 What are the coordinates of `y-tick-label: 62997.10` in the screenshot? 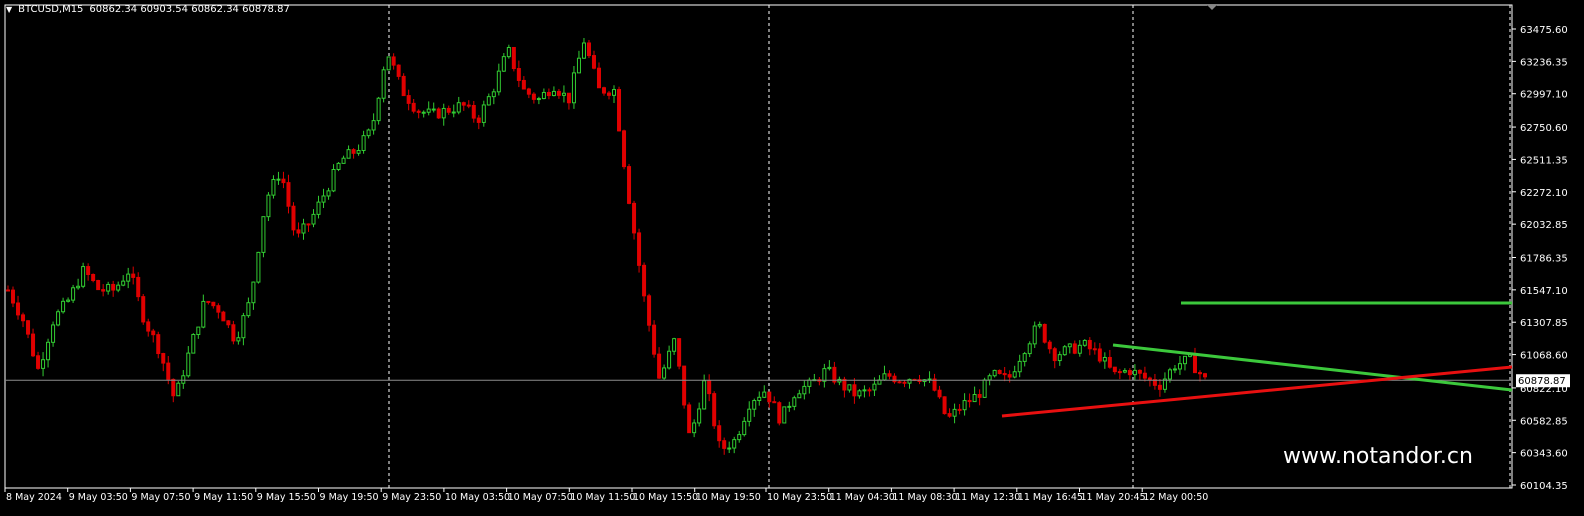 It's located at (1544, 95).